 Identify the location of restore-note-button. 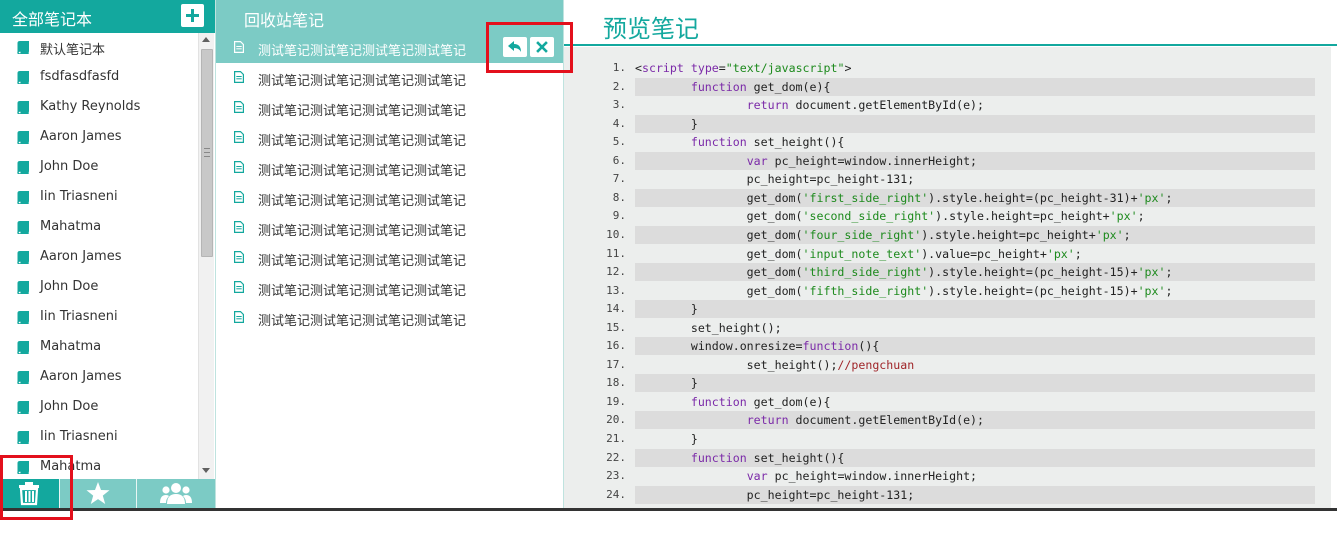
(515, 47).